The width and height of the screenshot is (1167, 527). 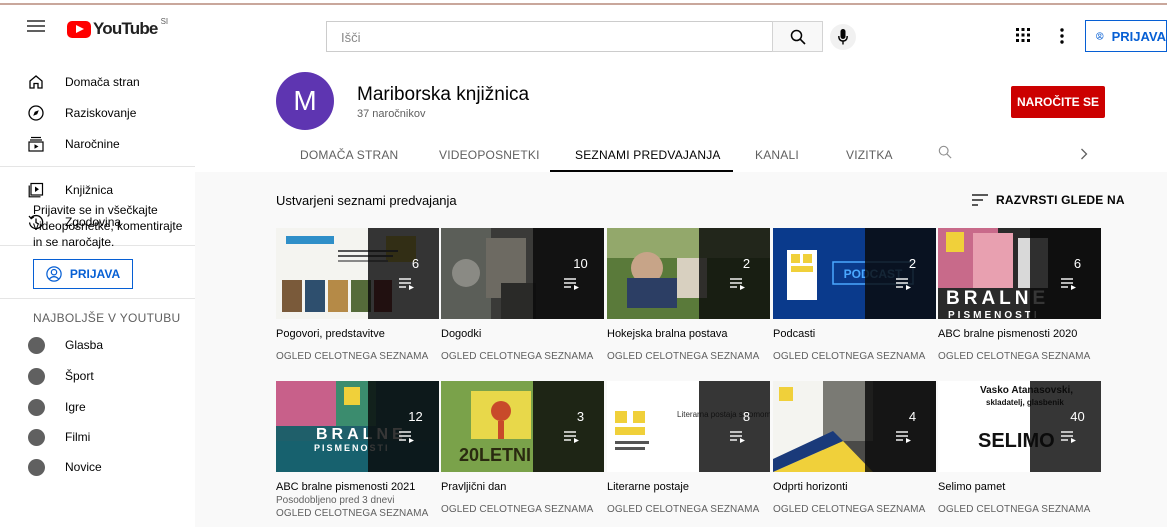 What do you see at coordinates (391, 114) in the screenshot?
I see `subscriber-count: 37 naročnikov` at bounding box center [391, 114].